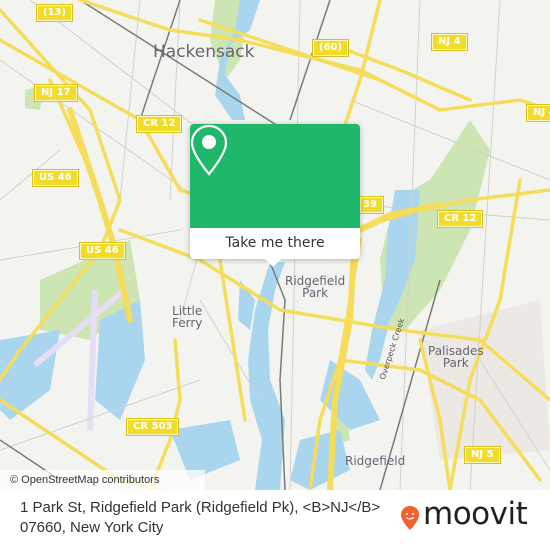 This screenshot has height=550, width=550. What do you see at coordinates (187, 317) in the screenshot?
I see `place-label-little-ferry: Little Ferry` at bounding box center [187, 317].